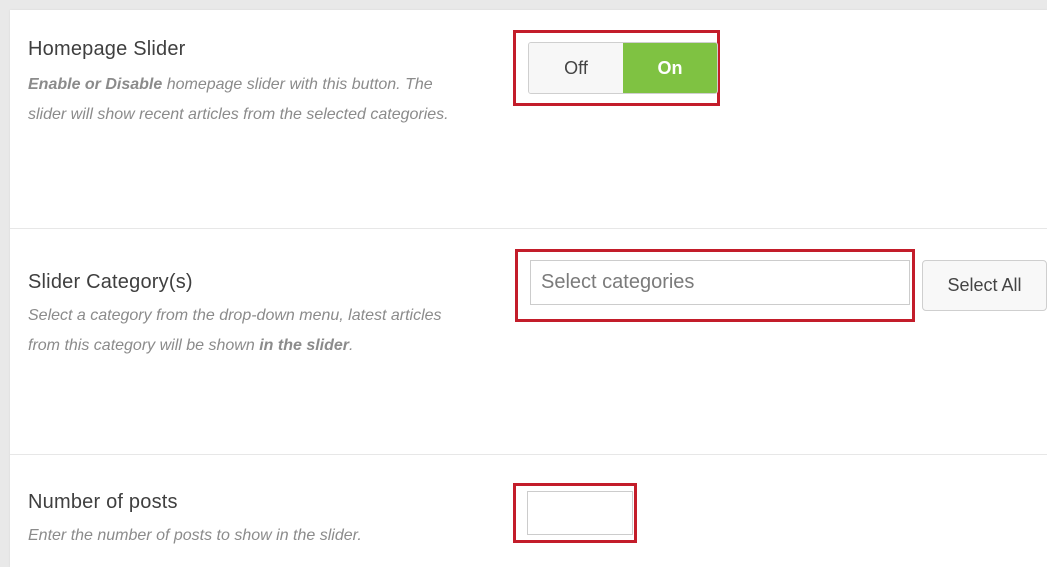 This screenshot has height=567, width=1047. Describe the element at coordinates (103, 502) in the screenshot. I see `number-of-posts-title: Number of posts` at that location.